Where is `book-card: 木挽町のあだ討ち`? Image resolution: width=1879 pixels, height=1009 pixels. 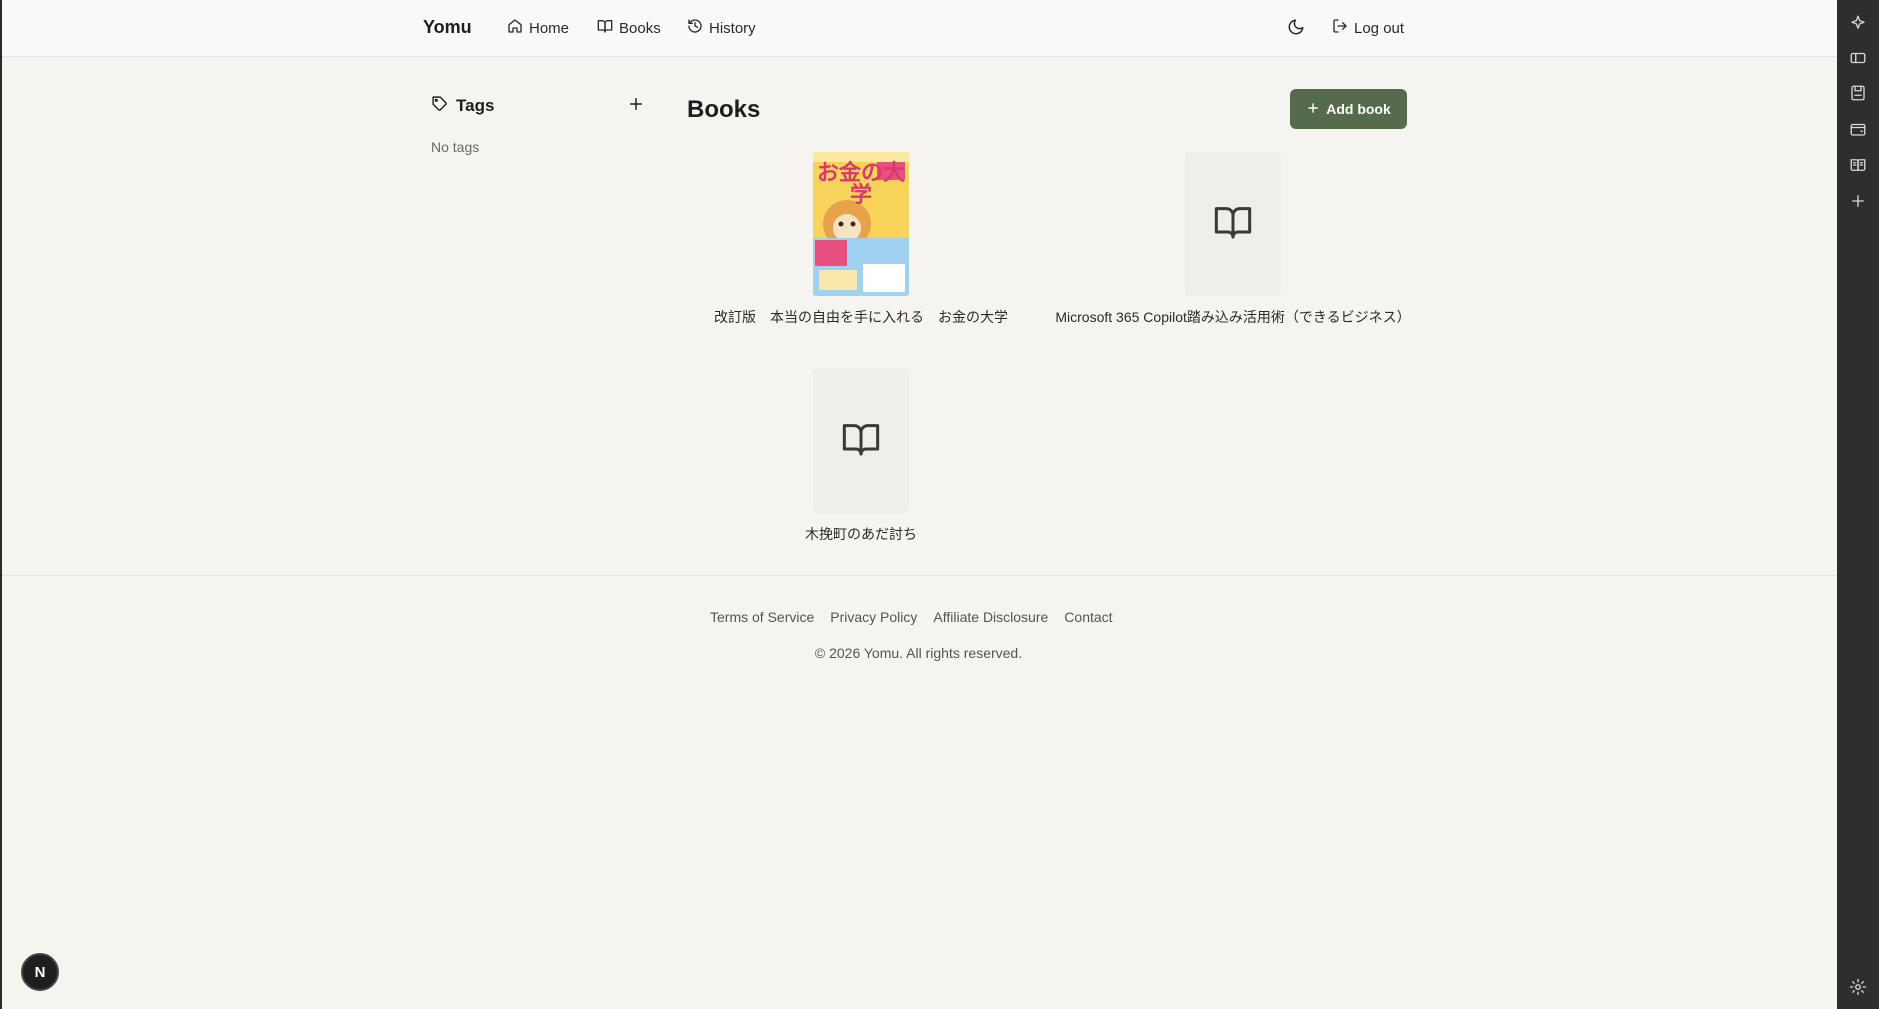 book-card: 木挽町のあだ討ち is located at coordinates (861, 459).